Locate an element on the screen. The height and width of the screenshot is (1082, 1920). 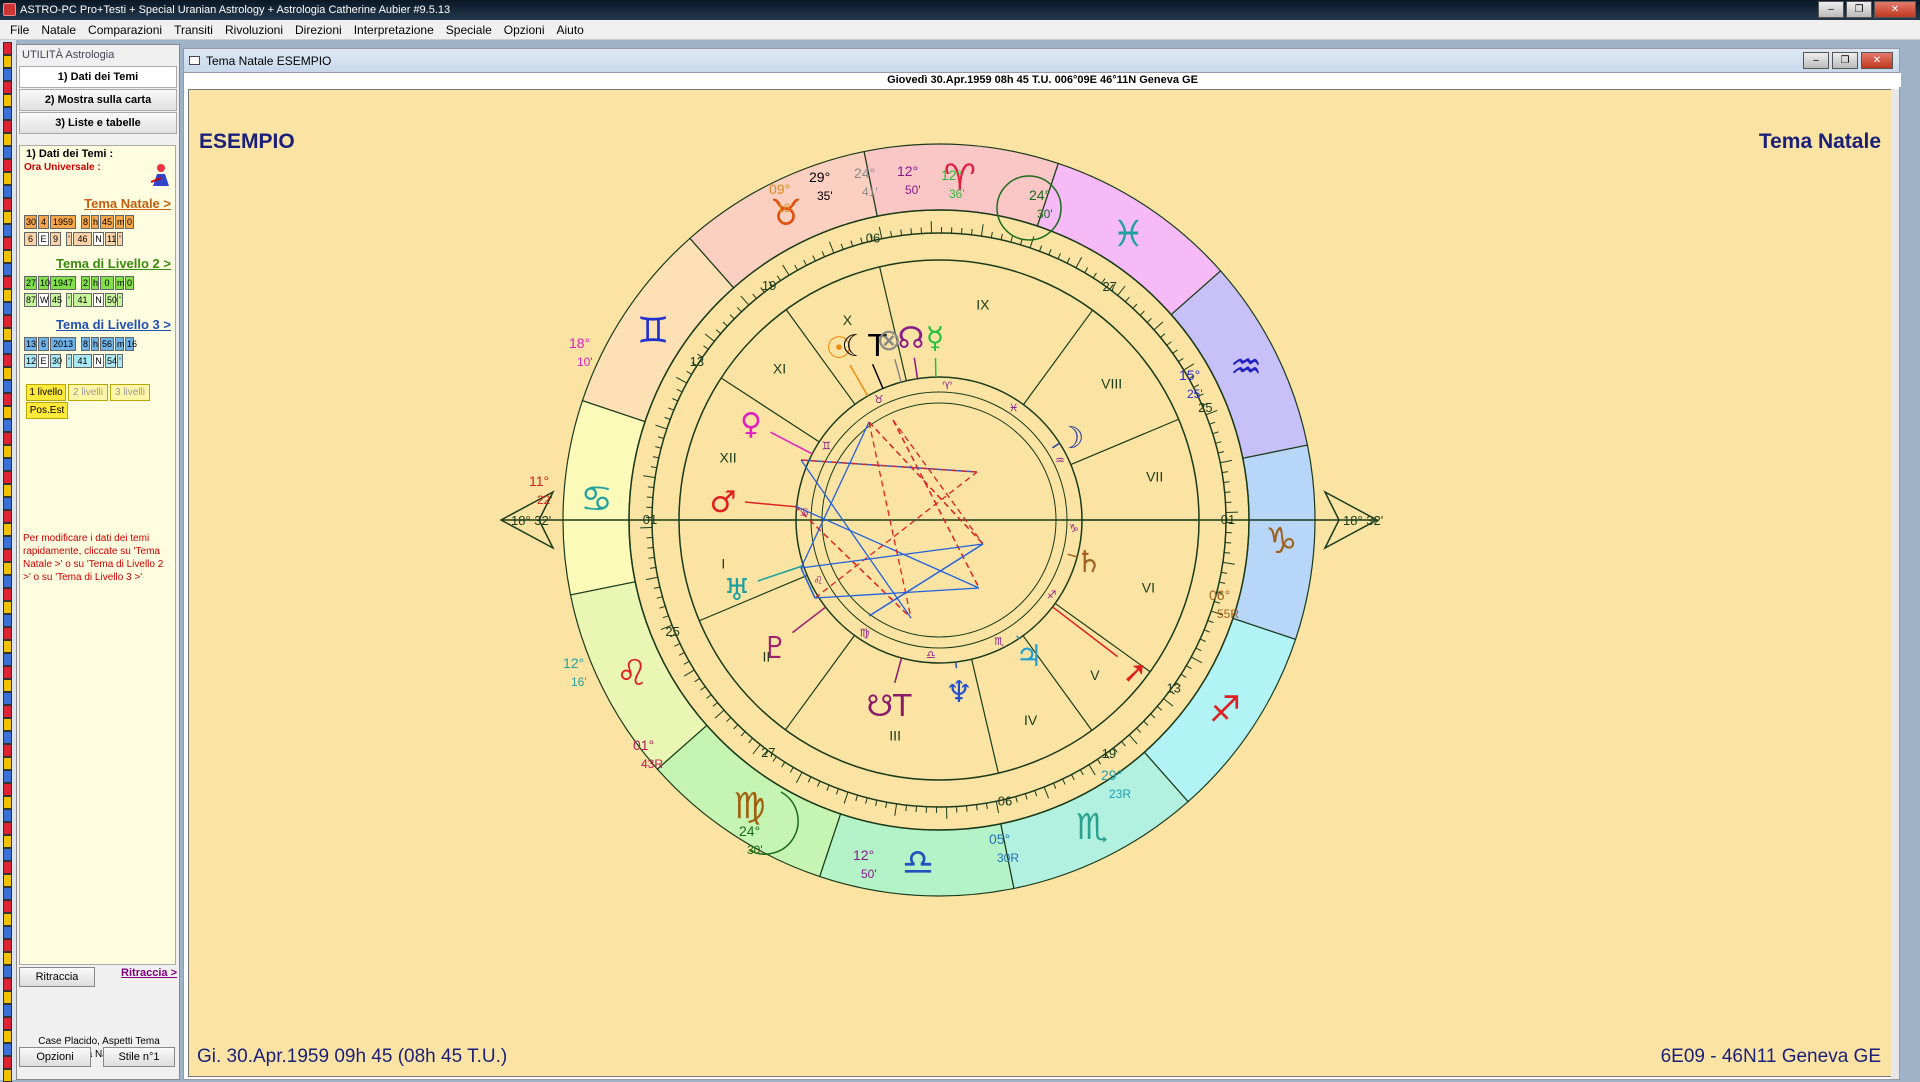
tema-natale-date-row: 3041959 8h45m0 is located at coordinates (79, 222).